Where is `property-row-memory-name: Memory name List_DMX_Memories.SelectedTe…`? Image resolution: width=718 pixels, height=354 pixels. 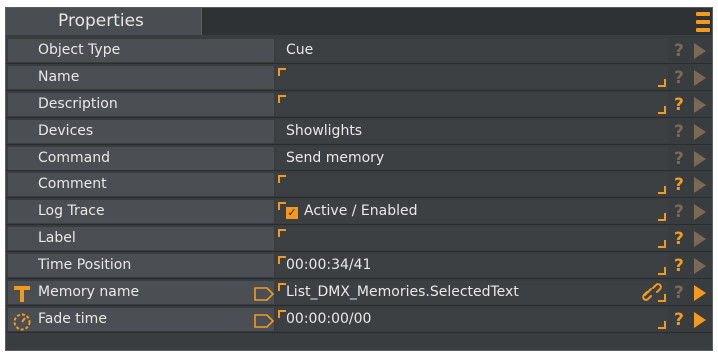
property-row-memory-name: Memory name List_DMX_Memories.SelectedTe… is located at coordinates (359, 292).